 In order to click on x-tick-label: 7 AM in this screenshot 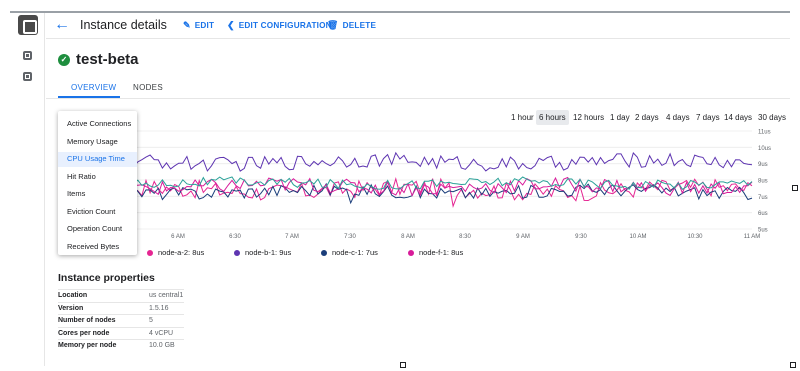, I will do `click(292, 237)`.